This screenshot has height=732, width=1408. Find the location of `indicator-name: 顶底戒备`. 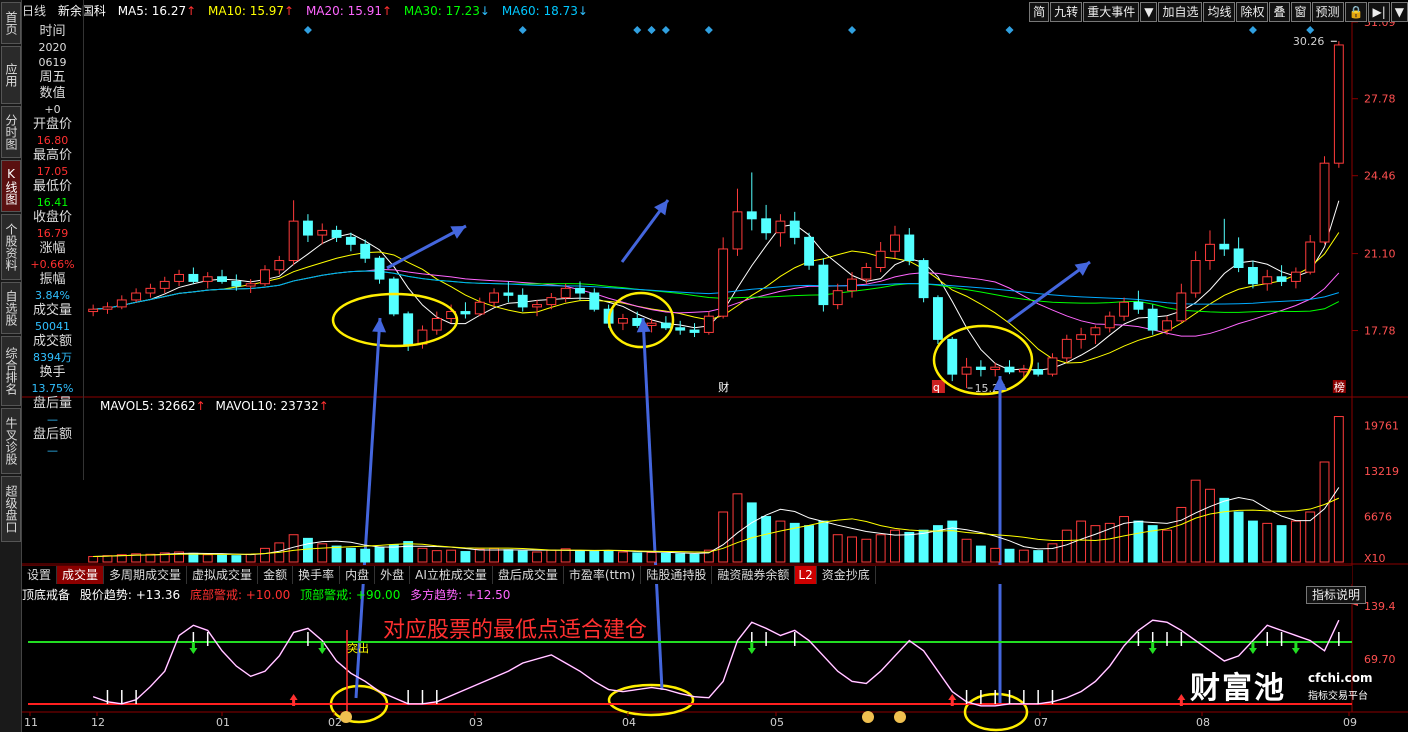

indicator-name: 顶底戒备 is located at coordinates (46, 595).